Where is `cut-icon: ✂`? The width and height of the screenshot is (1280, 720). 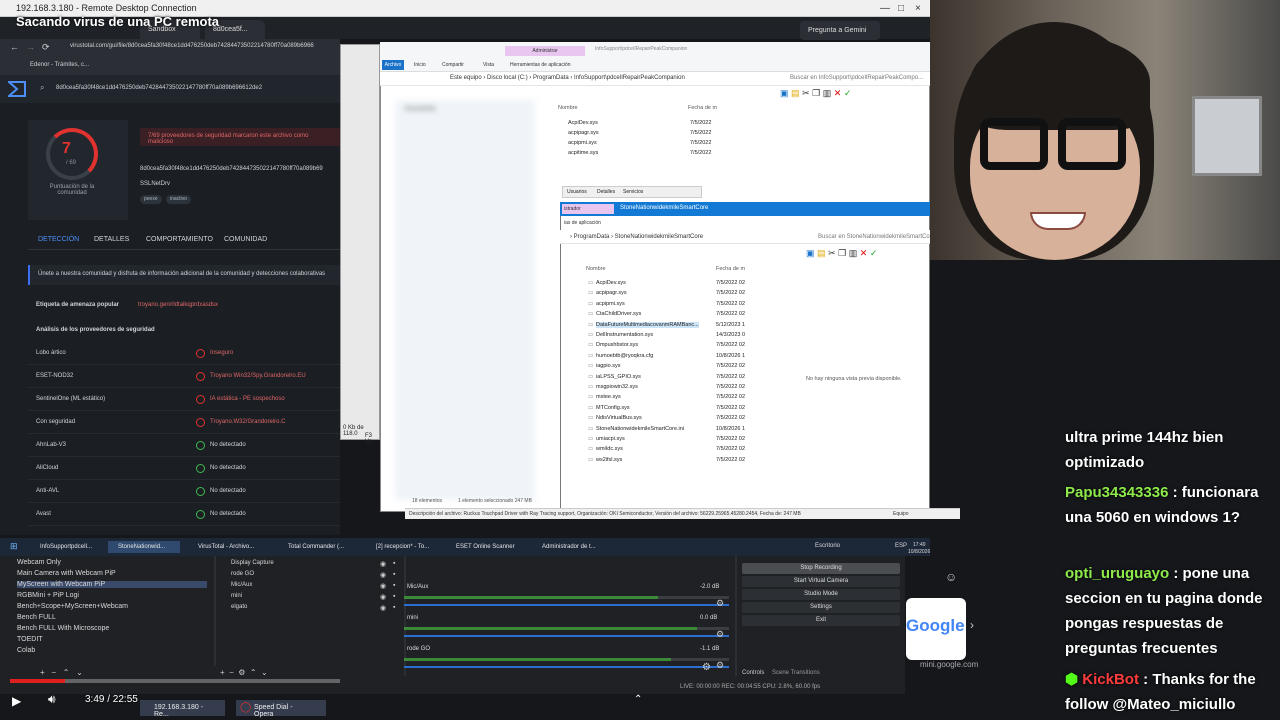 cut-icon: ✂ is located at coordinates (806, 93).